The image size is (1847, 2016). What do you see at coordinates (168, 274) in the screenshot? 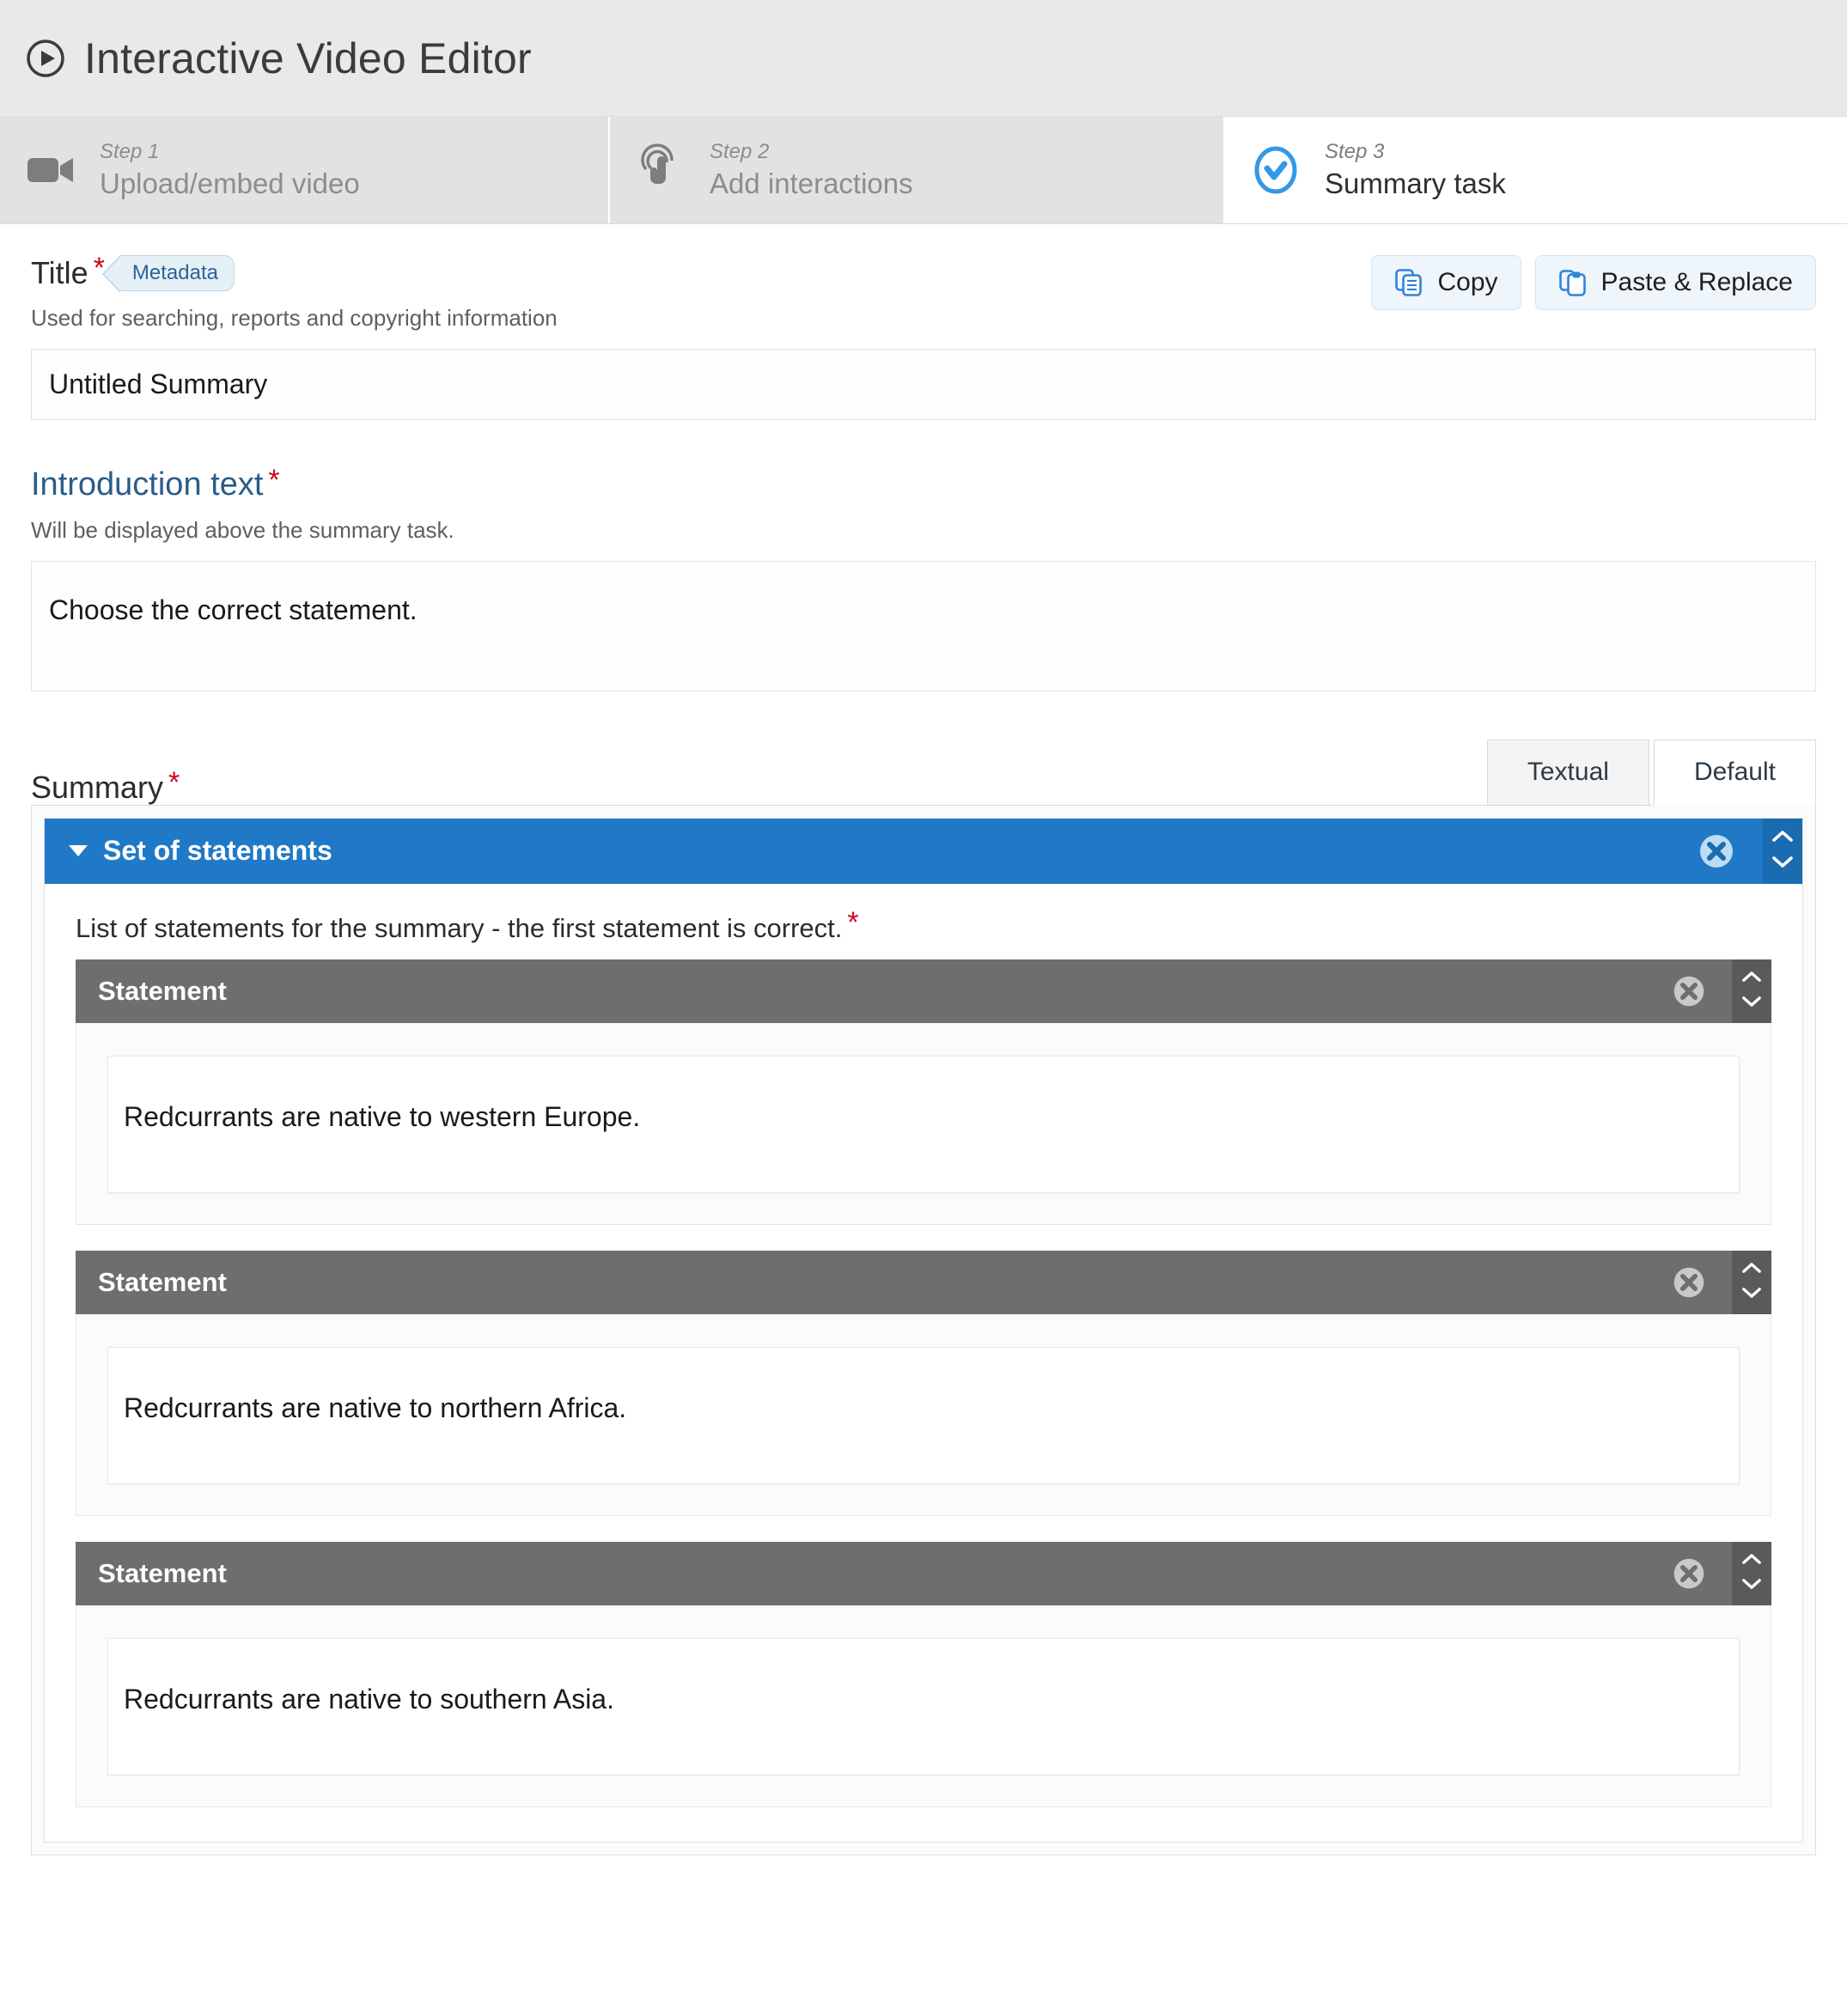
I see `metadata-badge: Metadata` at bounding box center [168, 274].